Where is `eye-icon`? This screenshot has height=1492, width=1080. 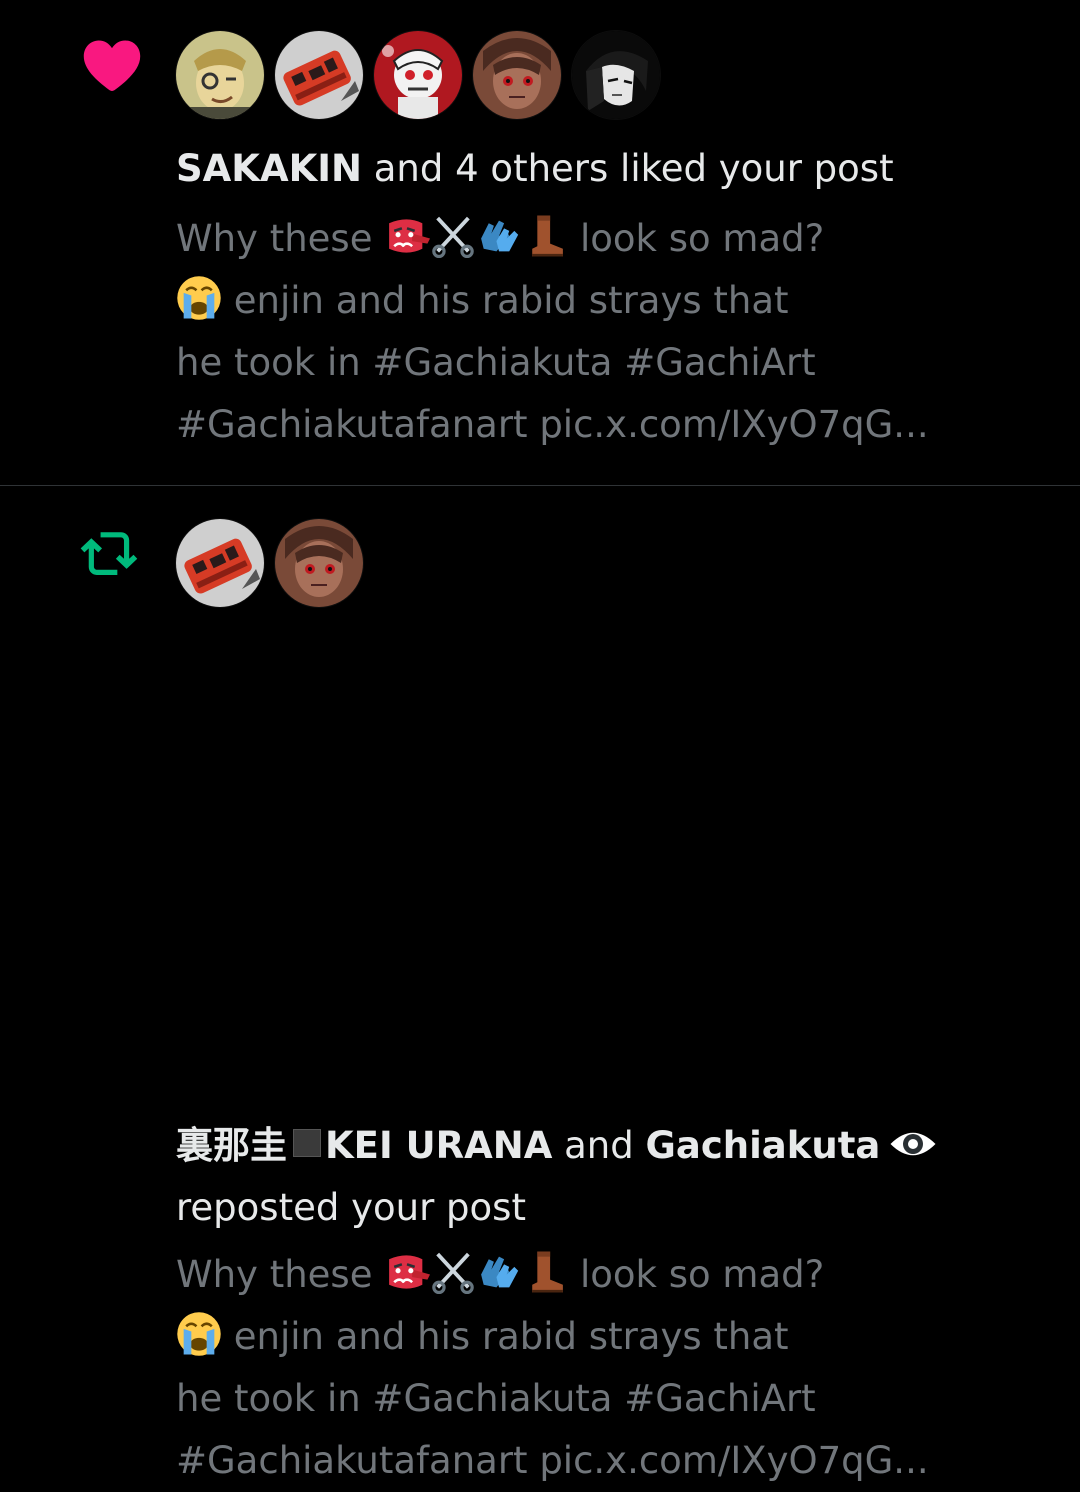 eye-icon is located at coordinates (913, 1144).